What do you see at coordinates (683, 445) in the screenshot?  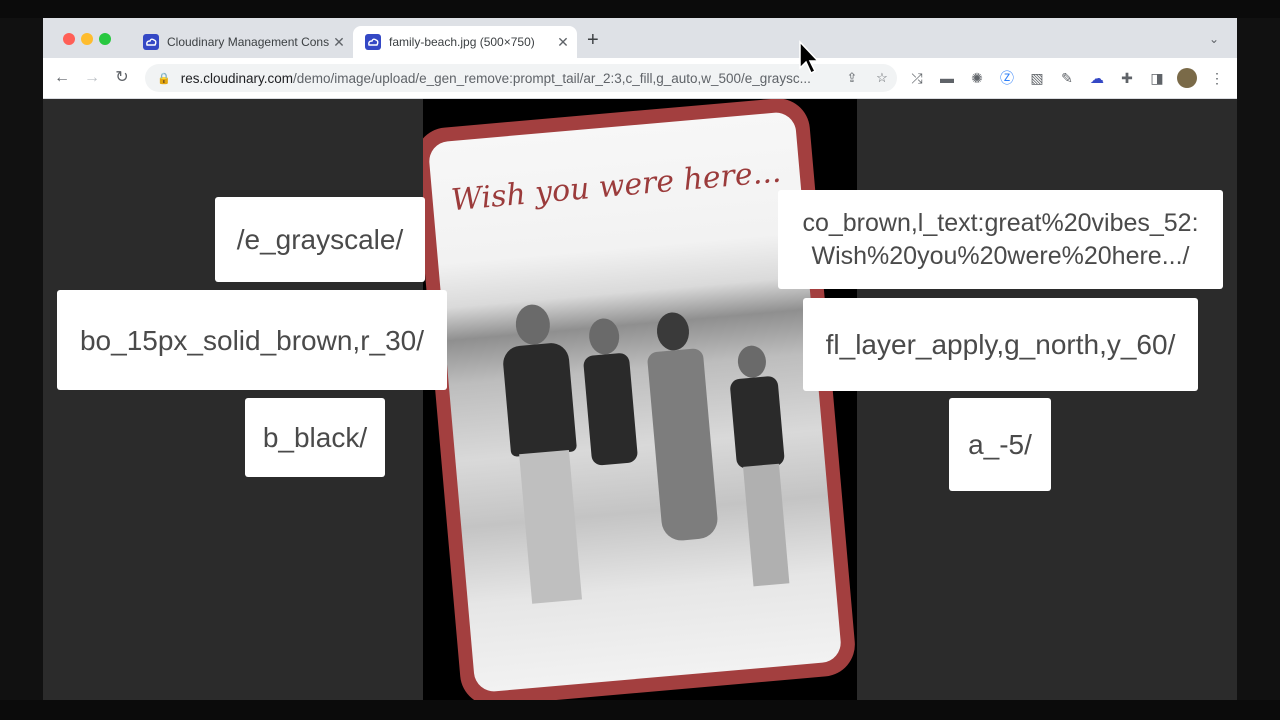 I see `person-dress` at bounding box center [683, 445].